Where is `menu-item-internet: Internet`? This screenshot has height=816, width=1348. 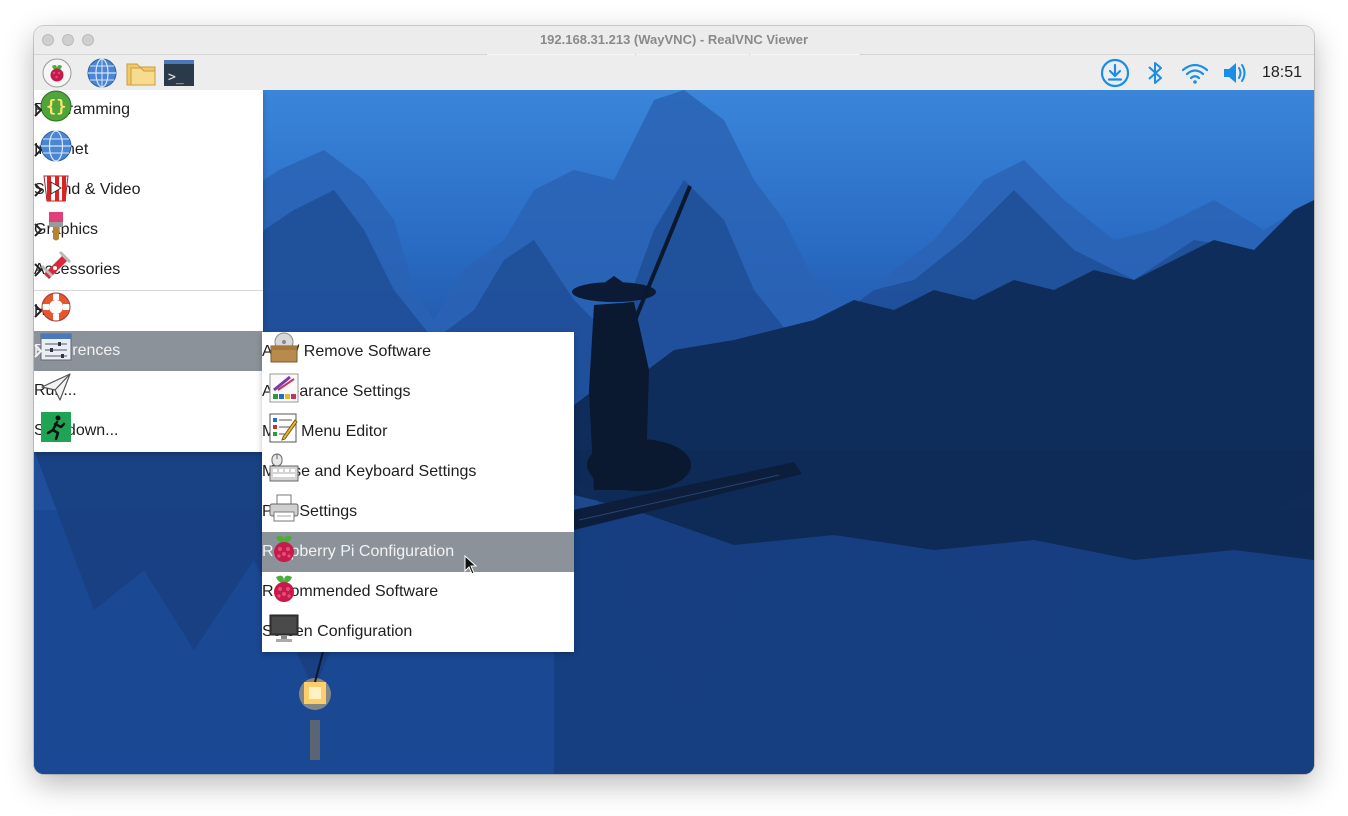
menu-item-internet: Internet is located at coordinates (148, 150).